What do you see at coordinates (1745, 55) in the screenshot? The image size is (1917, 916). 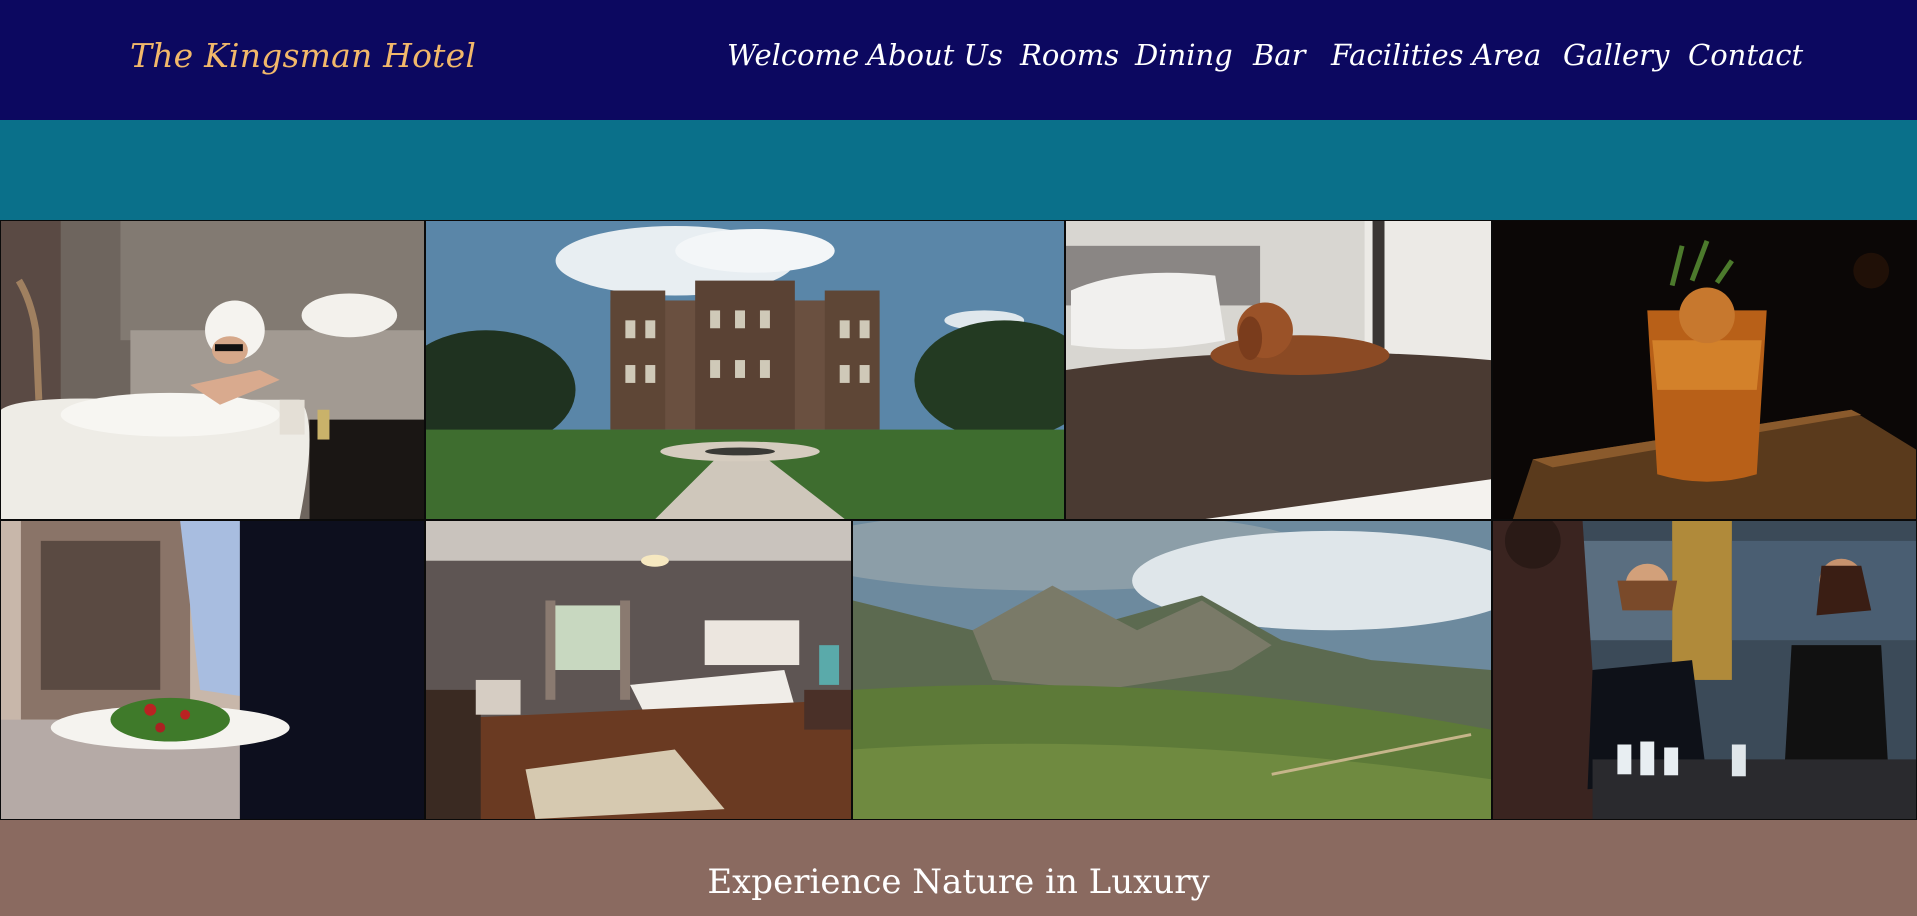 I see `nav-contact: Contact` at bounding box center [1745, 55].